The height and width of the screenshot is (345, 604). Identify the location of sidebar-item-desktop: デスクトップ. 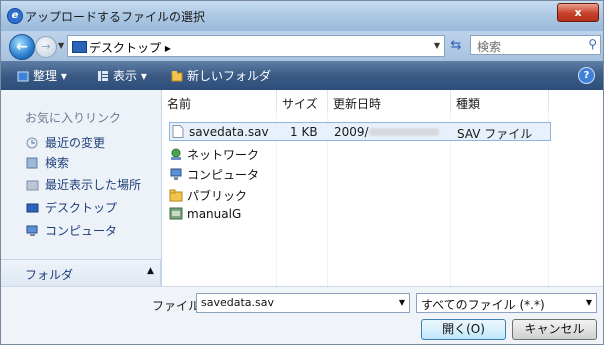
(71, 207).